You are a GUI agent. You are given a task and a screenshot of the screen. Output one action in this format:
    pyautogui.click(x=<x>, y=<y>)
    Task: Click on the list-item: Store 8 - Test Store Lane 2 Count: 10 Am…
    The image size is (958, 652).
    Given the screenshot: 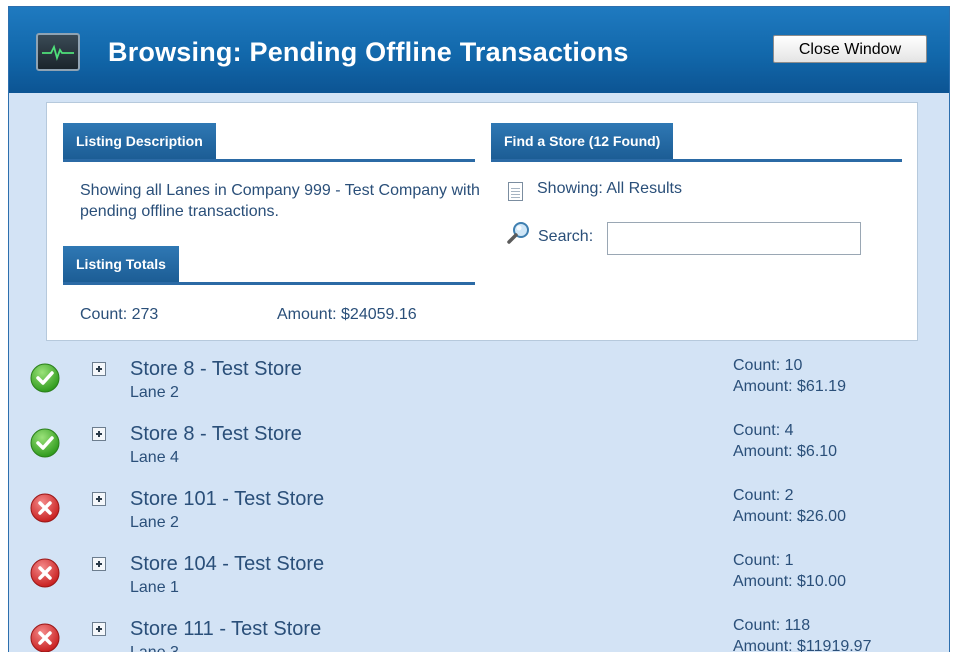 What is the action you would take?
    pyautogui.click(x=479, y=384)
    